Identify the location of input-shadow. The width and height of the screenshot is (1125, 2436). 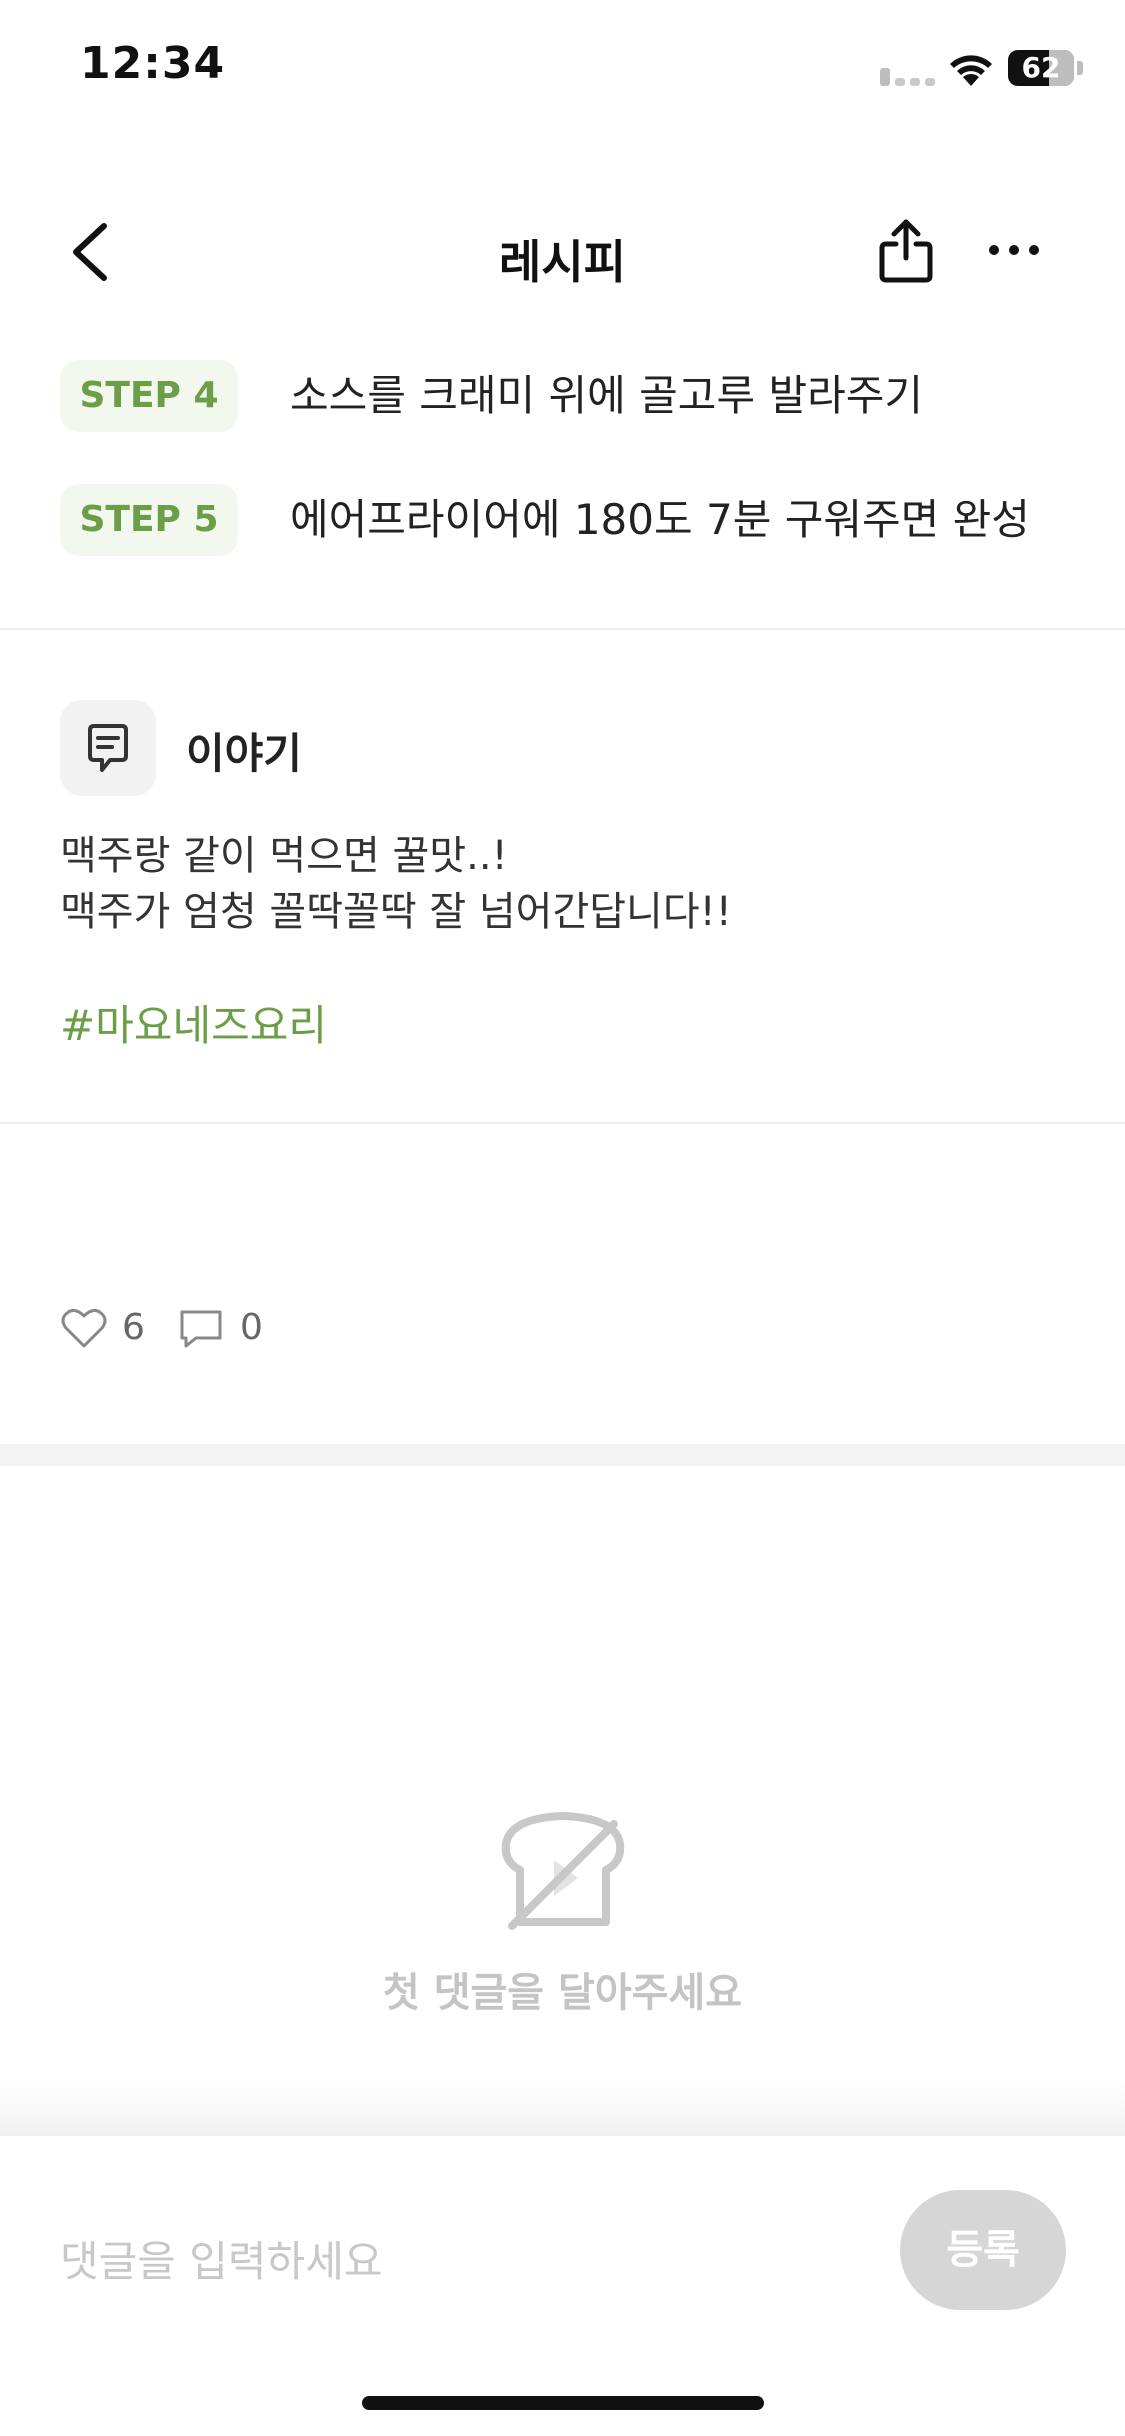
(562, 2108).